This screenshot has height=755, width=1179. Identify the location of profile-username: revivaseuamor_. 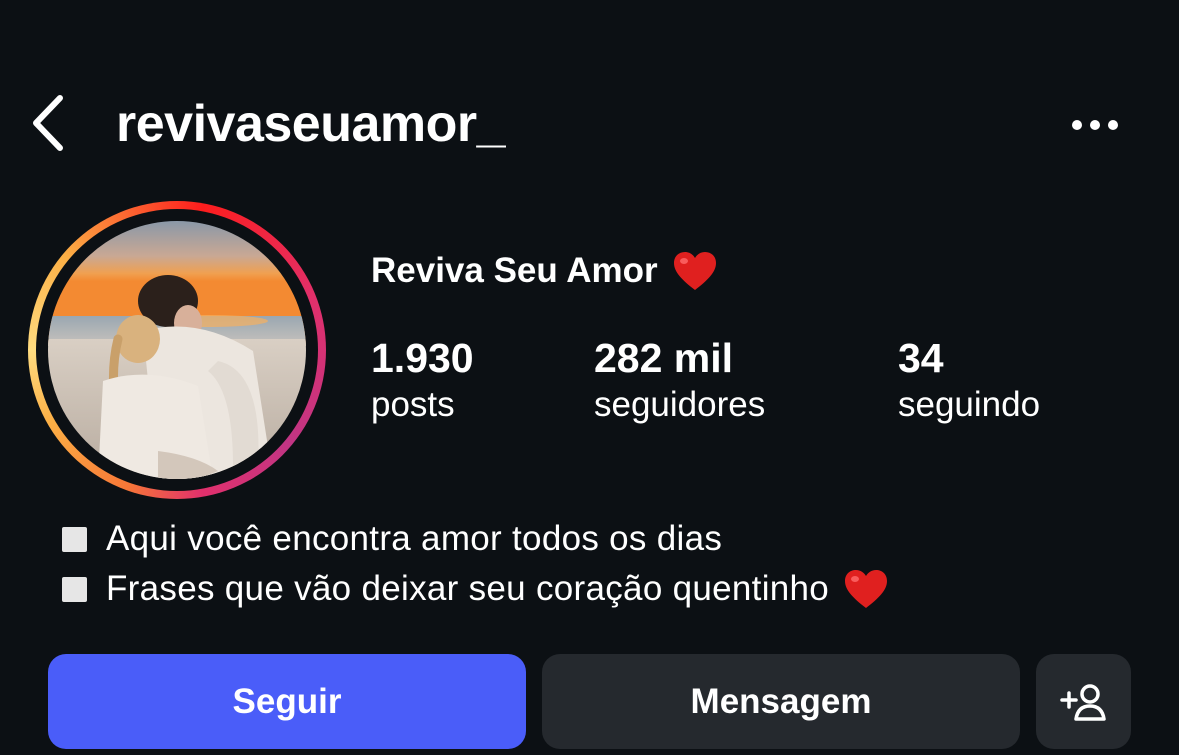
(311, 124).